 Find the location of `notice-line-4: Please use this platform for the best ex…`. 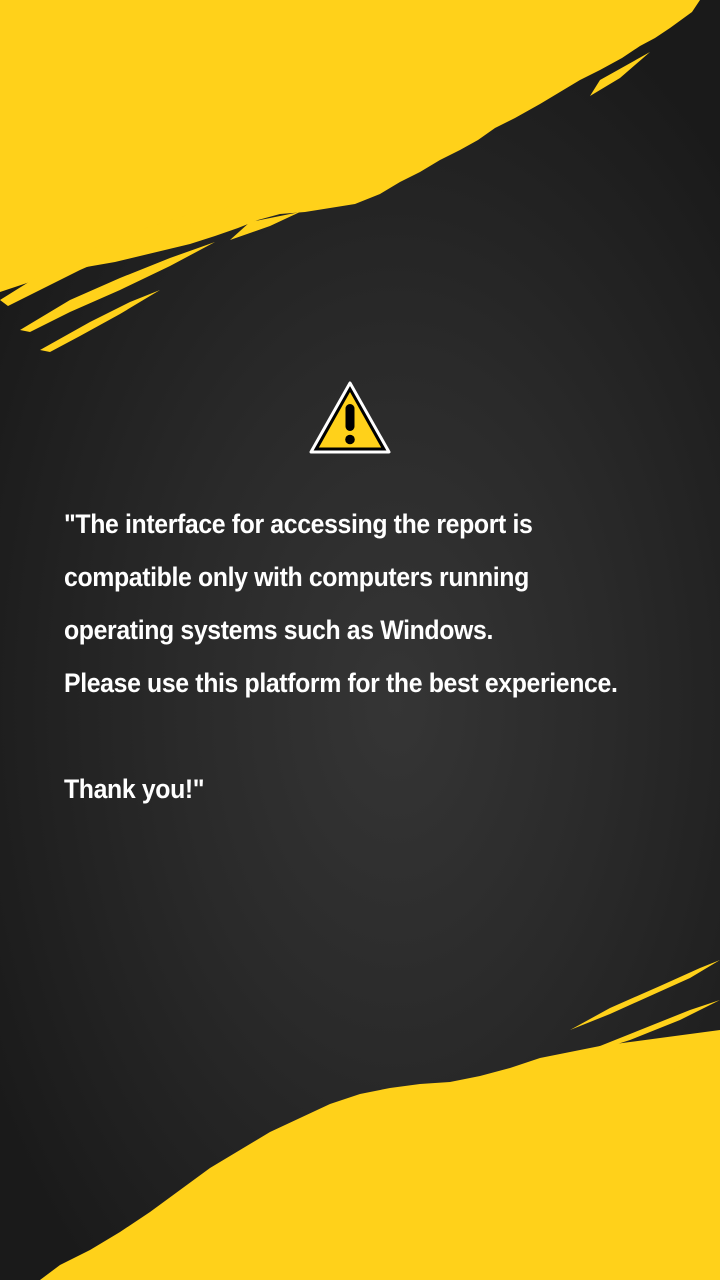

notice-line-4: Please use this platform for the best ex… is located at coordinates (341, 683).